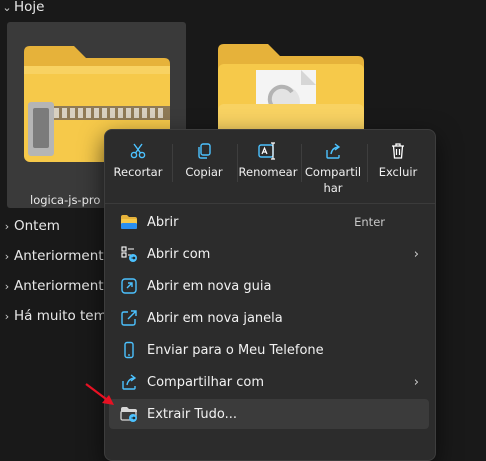 The width and height of the screenshot is (486, 461). What do you see at coordinates (235, 350) in the screenshot?
I see `menu-item-label: Enviar para o Meu Telefone` at bounding box center [235, 350].